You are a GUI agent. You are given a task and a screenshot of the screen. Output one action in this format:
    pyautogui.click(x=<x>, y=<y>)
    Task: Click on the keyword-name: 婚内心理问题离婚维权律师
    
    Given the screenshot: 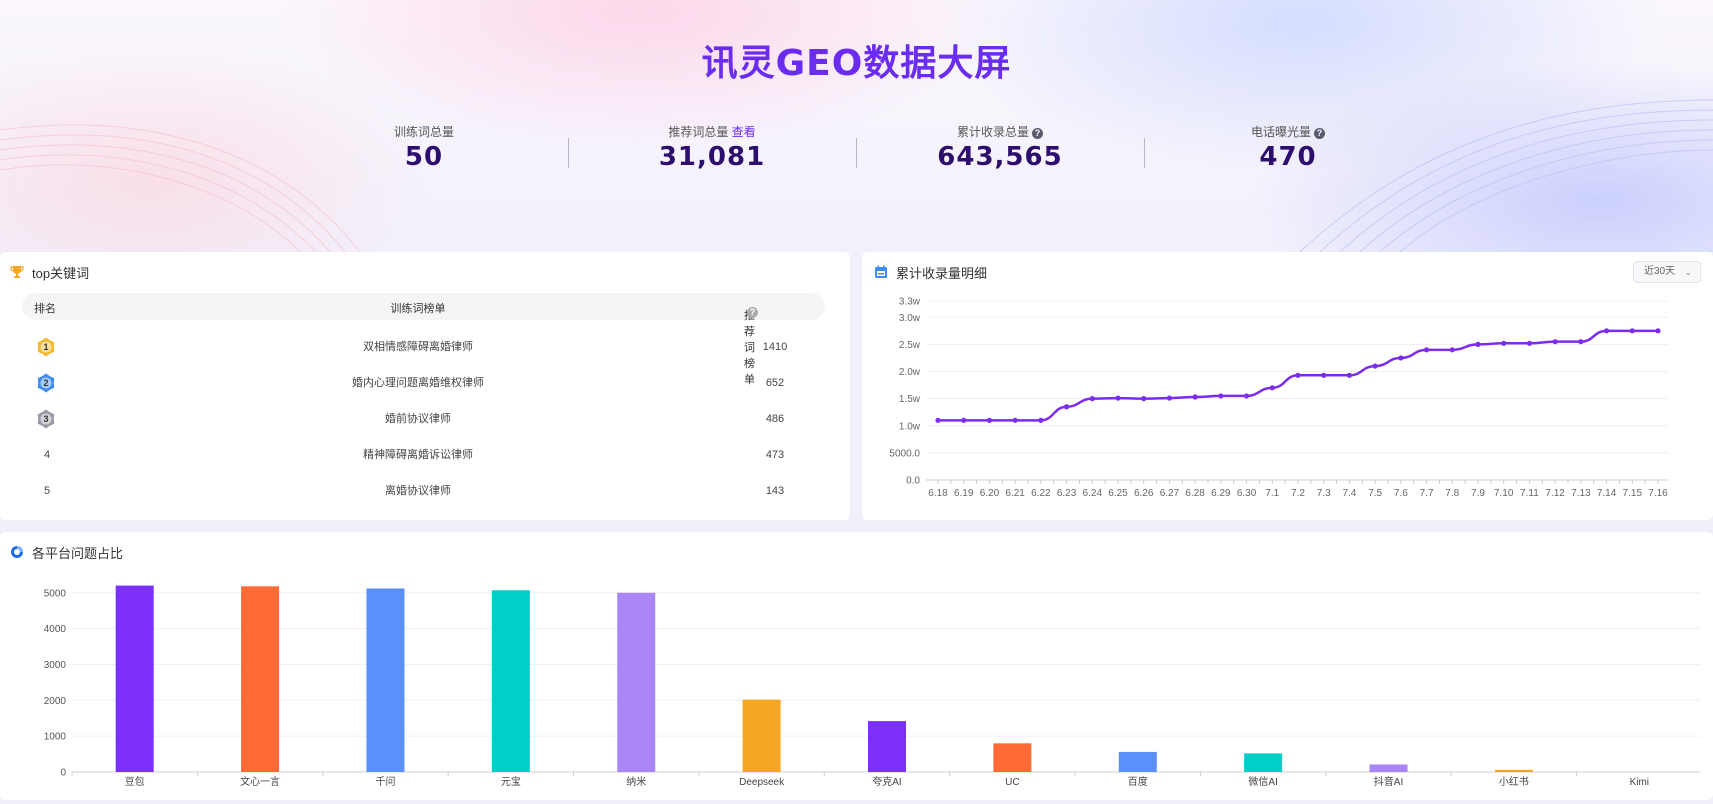 What is the action you would take?
    pyautogui.click(x=418, y=383)
    